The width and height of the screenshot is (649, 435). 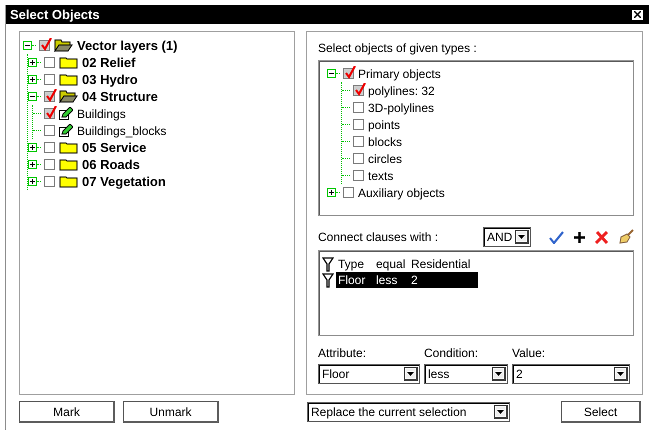 What do you see at coordinates (384, 125) in the screenshot?
I see `object-type: points` at bounding box center [384, 125].